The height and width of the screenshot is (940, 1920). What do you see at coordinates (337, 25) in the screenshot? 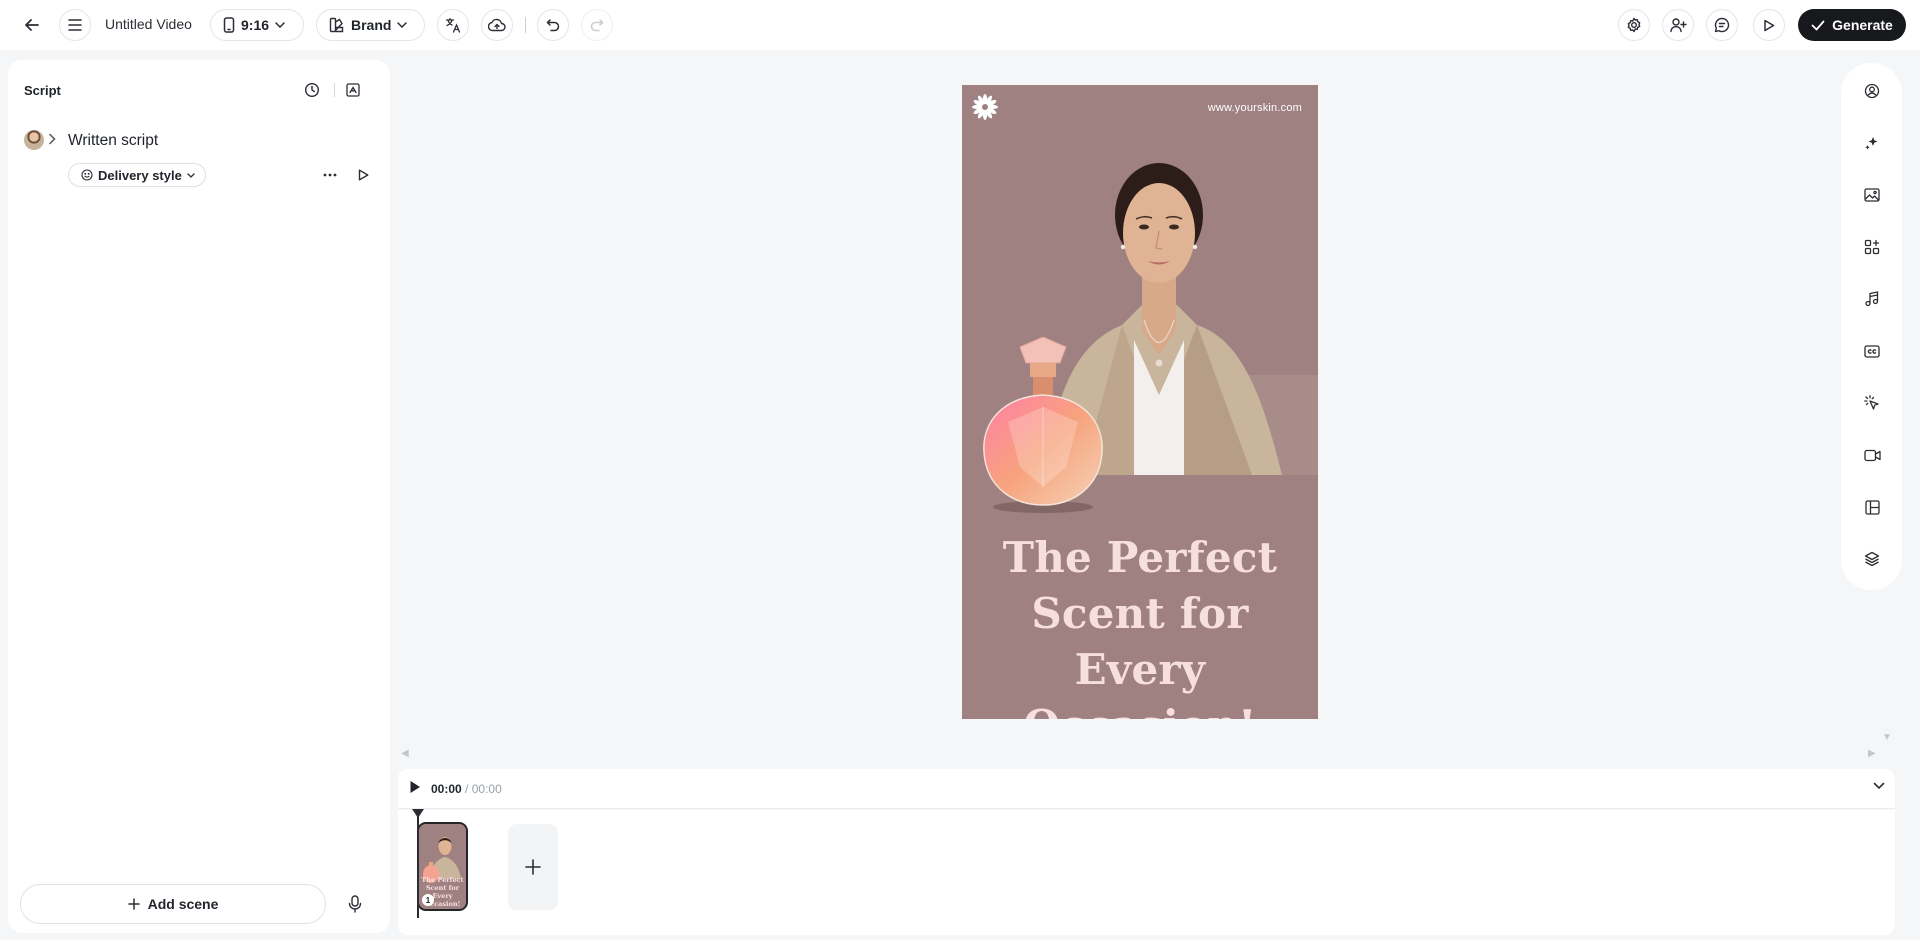
I see `brand-kit-icon` at bounding box center [337, 25].